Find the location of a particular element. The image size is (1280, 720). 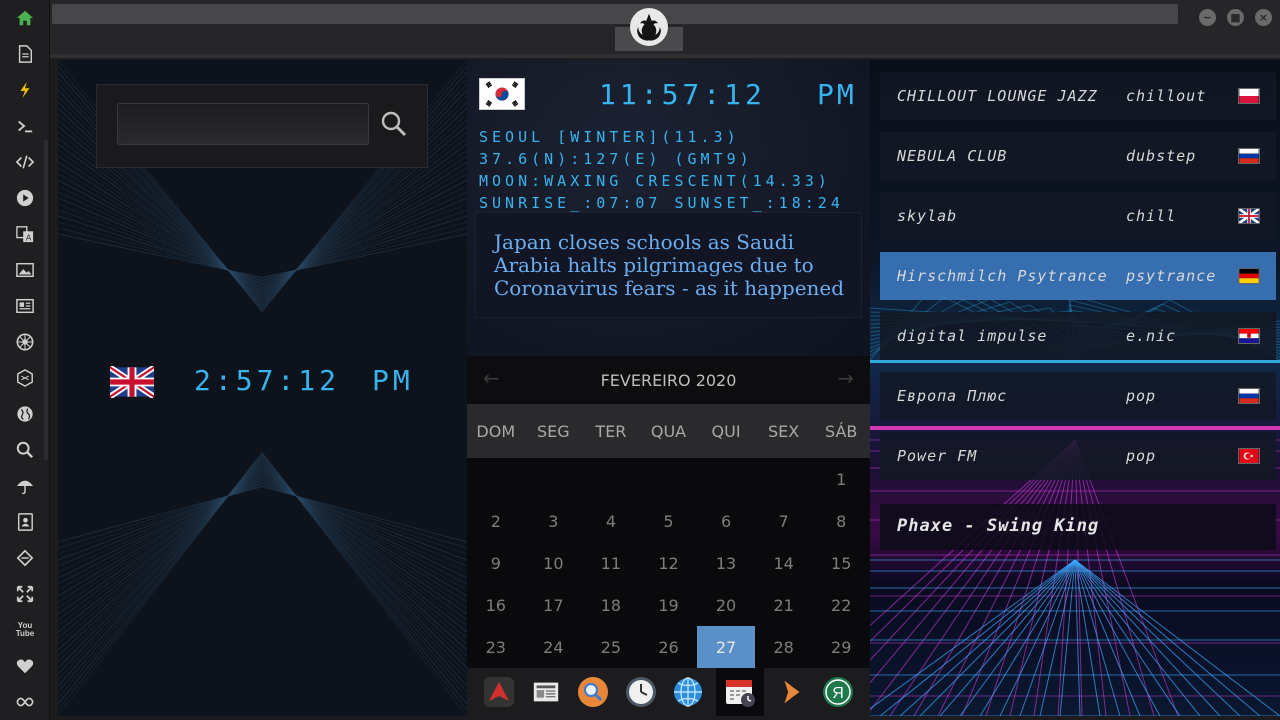

calendar-header: ← FEVEREIRO 2020 → is located at coordinates (668, 380).